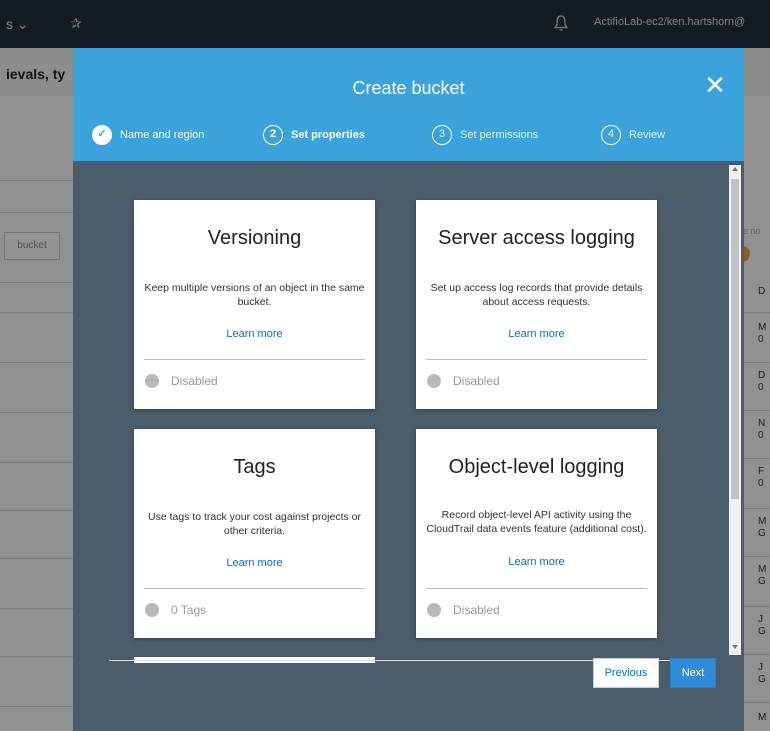  What do you see at coordinates (735, 169) in the screenshot?
I see `scroll-up-icon` at bounding box center [735, 169].